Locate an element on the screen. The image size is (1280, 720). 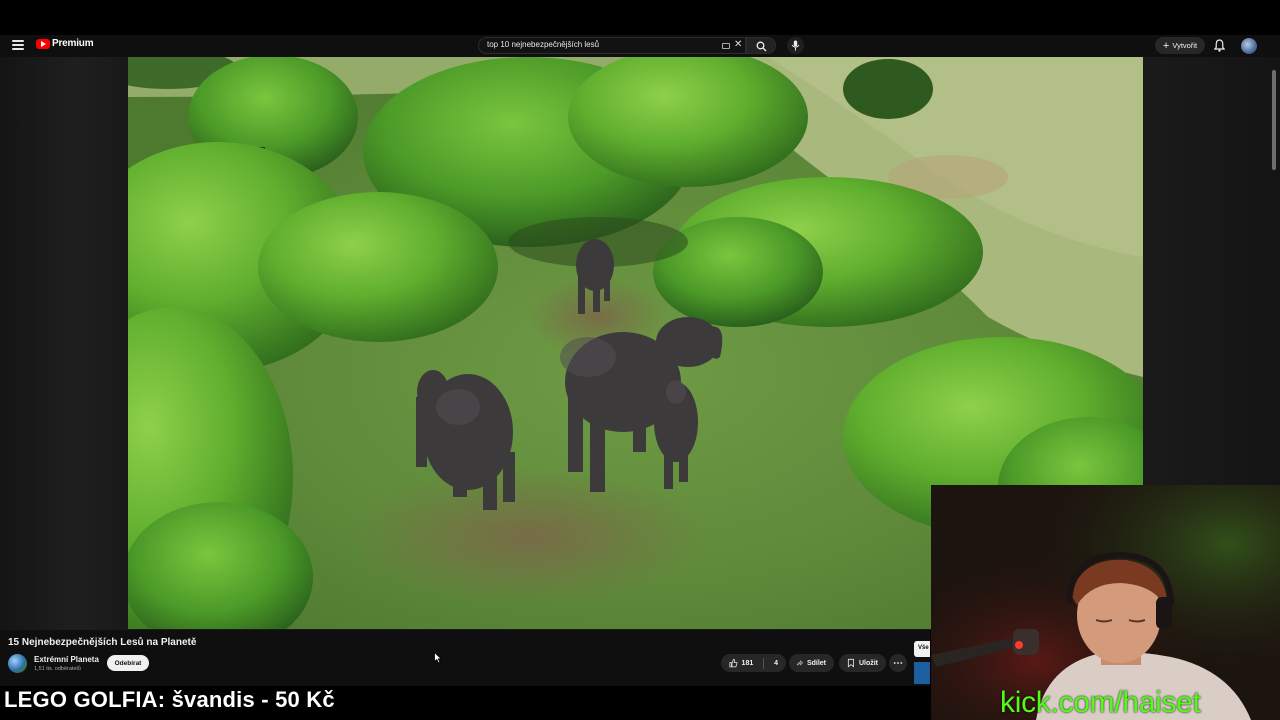
streamer-webcam-feed is located at coordinates (1105, 602).